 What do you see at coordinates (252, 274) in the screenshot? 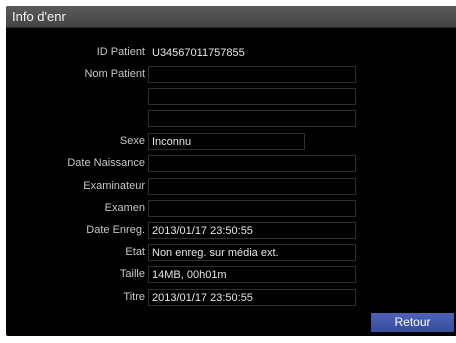
I see `size-field: 14MB, 00h01m` at bounding box center [252, 274].